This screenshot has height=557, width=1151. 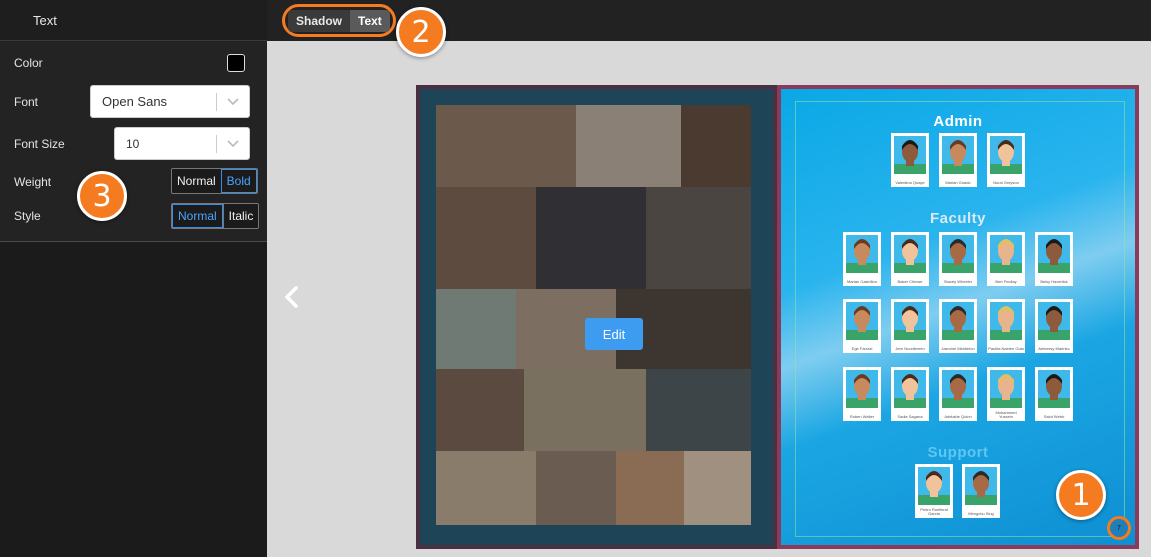 I want to click on tab-shadow: Shadow, so click(x=319, y=20).